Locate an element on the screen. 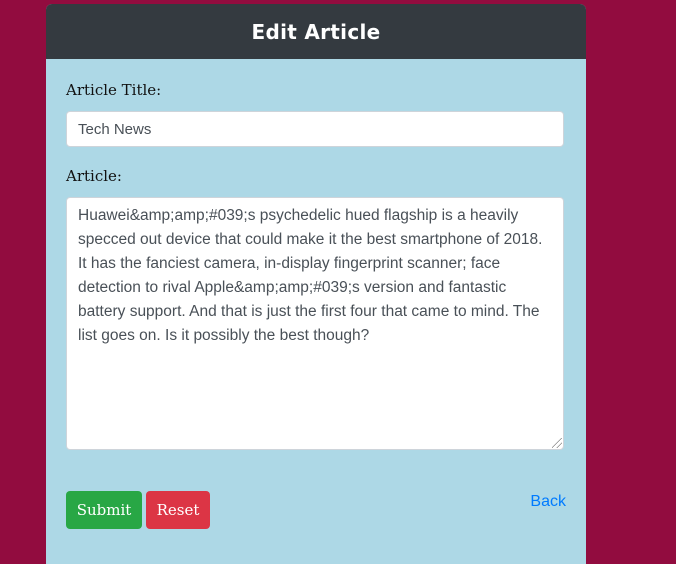 This screenshot has width=676, height=564. page-title: Edit Article is located at coordinates (316, 31).